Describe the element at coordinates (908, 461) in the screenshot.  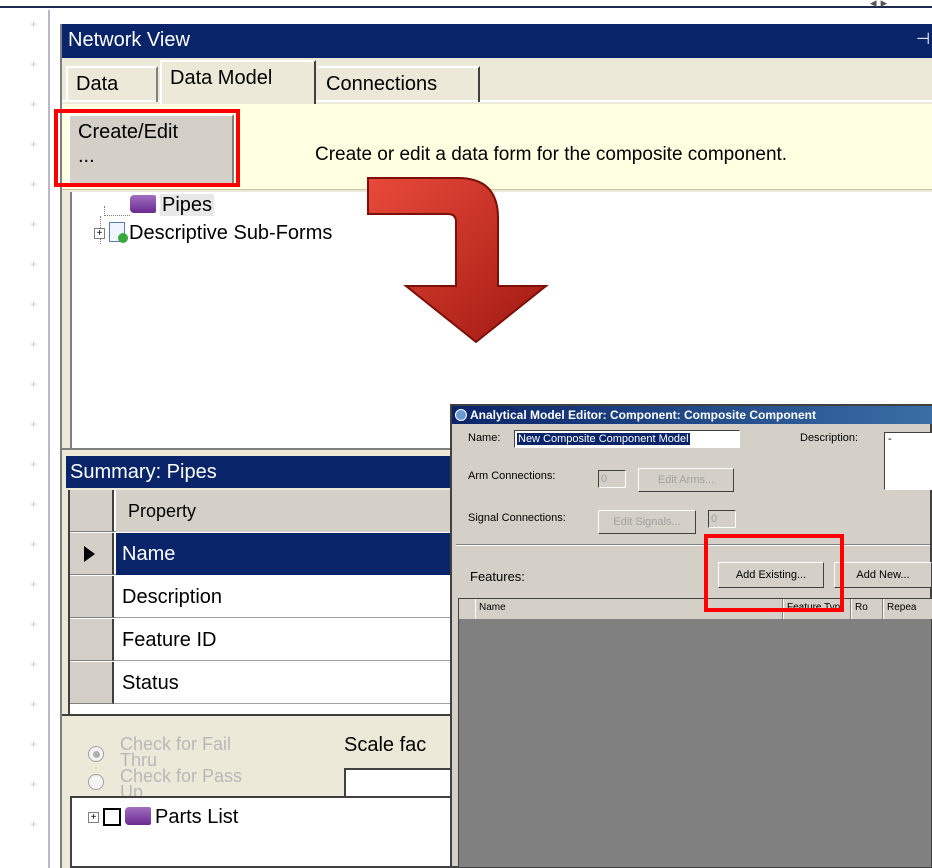
I see `description-input: -` at that location.